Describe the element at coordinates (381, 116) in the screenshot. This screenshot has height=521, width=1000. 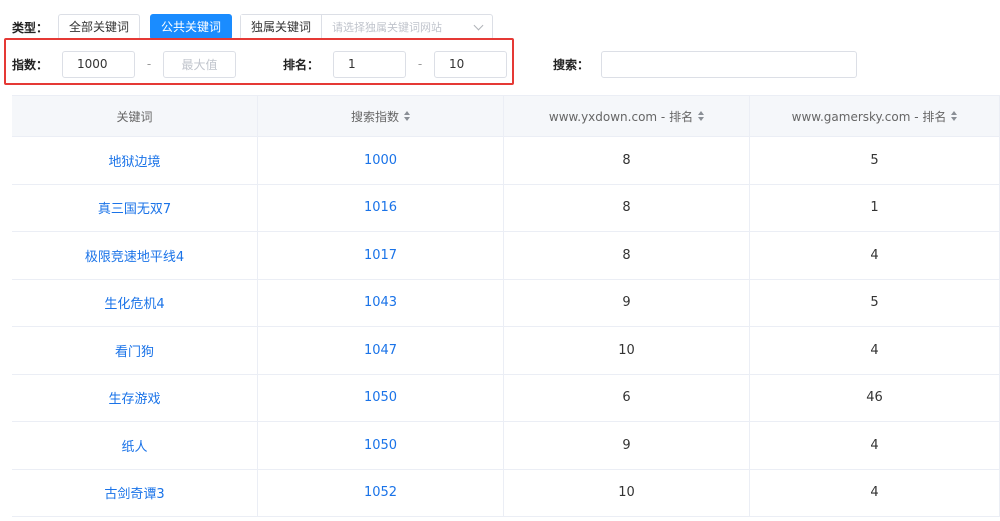
I see `column-header-search-index: 搜索指数` at that location.